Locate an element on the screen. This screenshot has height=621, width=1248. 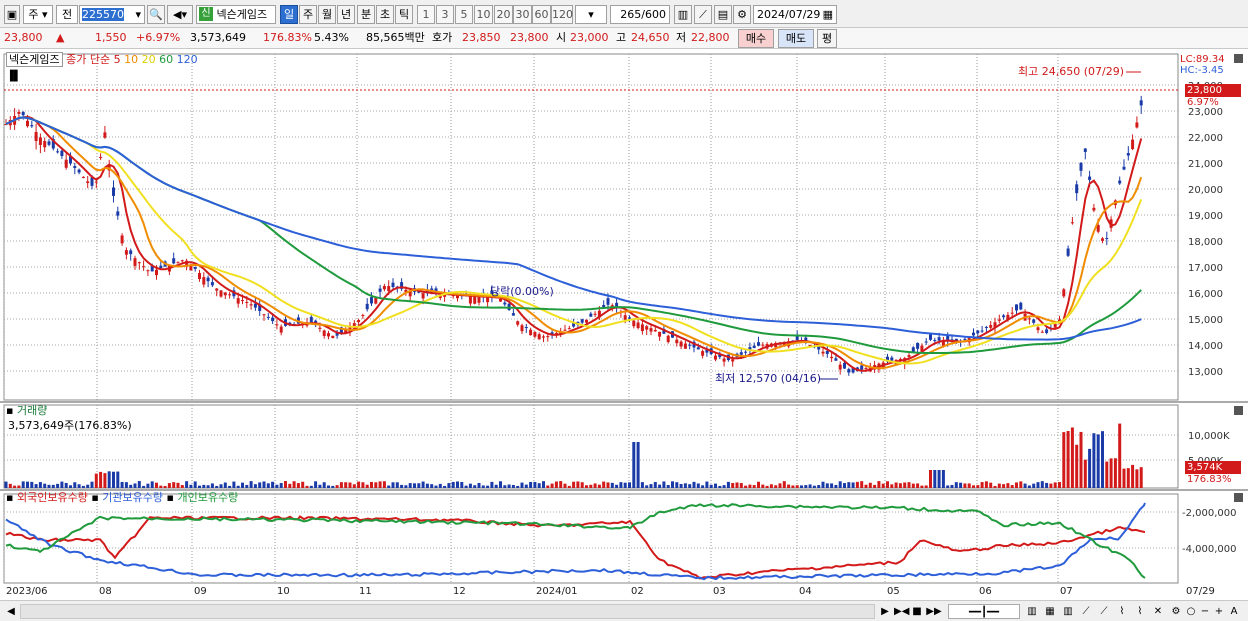
zoom-in-icon: + is located at coordinates (1219, 611).